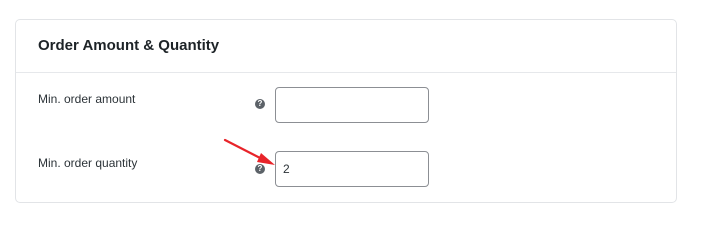  What do you see at coordinates (352, 169) in the screenshot?
I see `min-order-quantity-input` at bounding box center [352, 169].